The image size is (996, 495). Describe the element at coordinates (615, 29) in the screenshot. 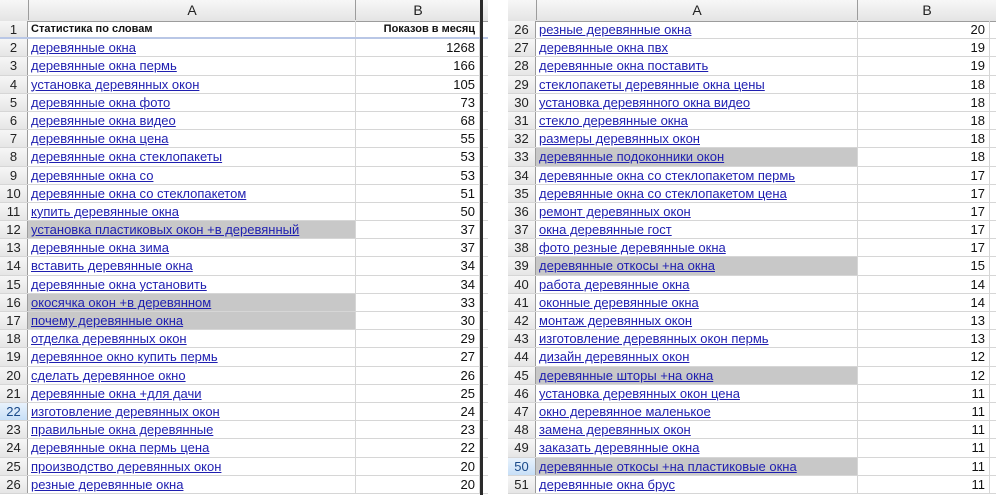

I see `keyword-link: резные деревянные окна` at that location.